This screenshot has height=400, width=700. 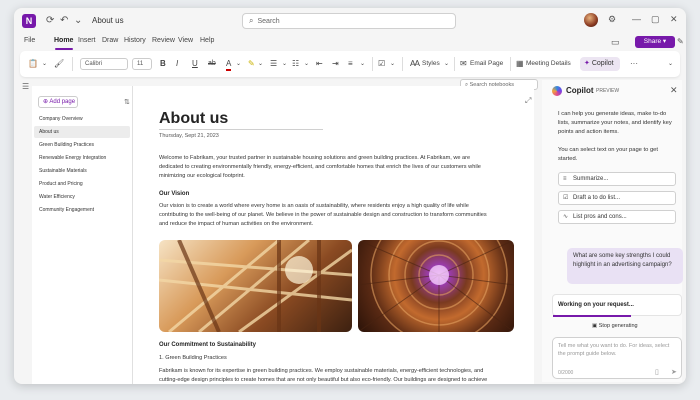 I want to click on numbering-icon: ☷, so click(x=295, y=64).